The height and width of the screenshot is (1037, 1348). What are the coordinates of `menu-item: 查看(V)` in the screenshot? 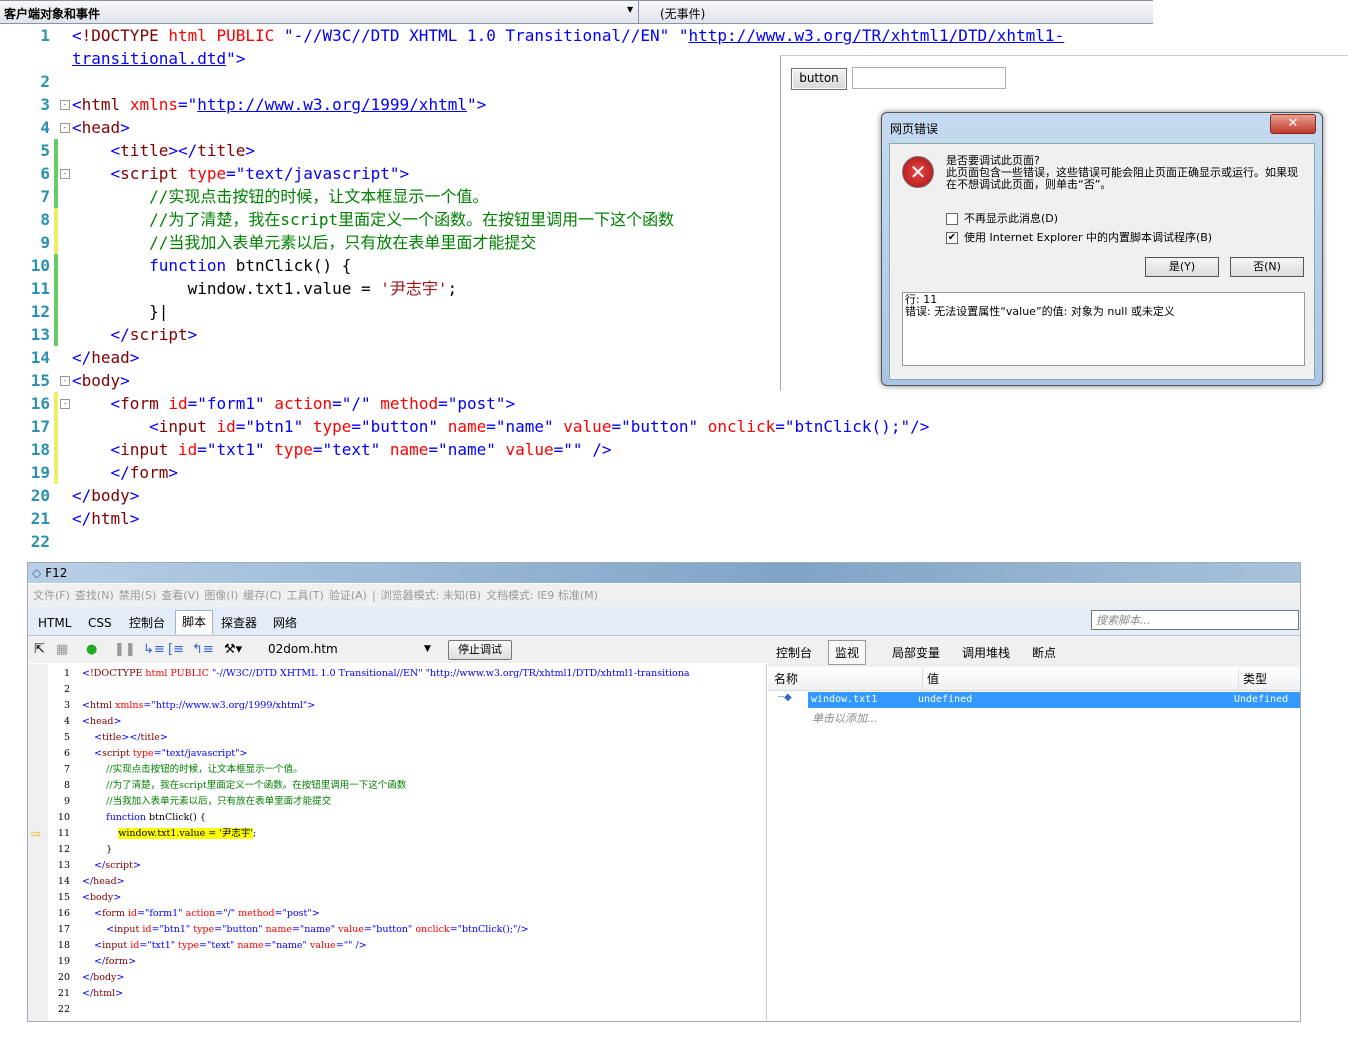 It's located at (180, 595).